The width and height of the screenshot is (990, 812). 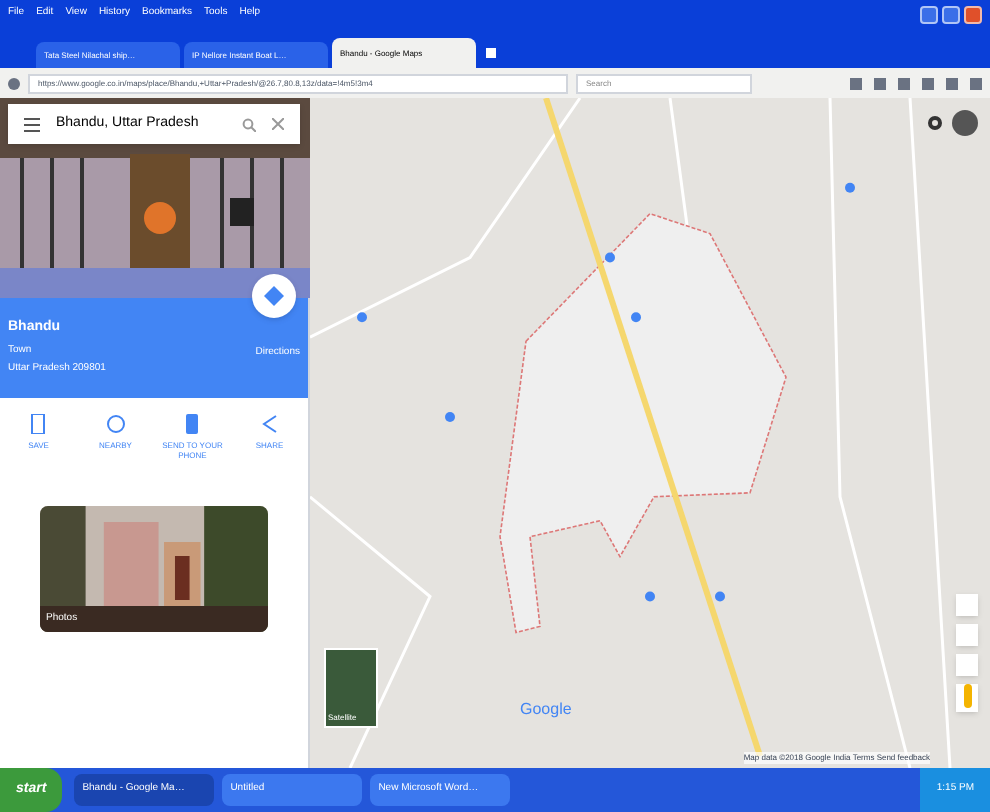 I want to click on circle-icon, so click(x=115, y=424).